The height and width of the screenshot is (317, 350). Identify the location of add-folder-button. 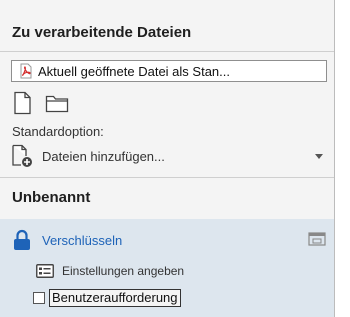
(57, 103).